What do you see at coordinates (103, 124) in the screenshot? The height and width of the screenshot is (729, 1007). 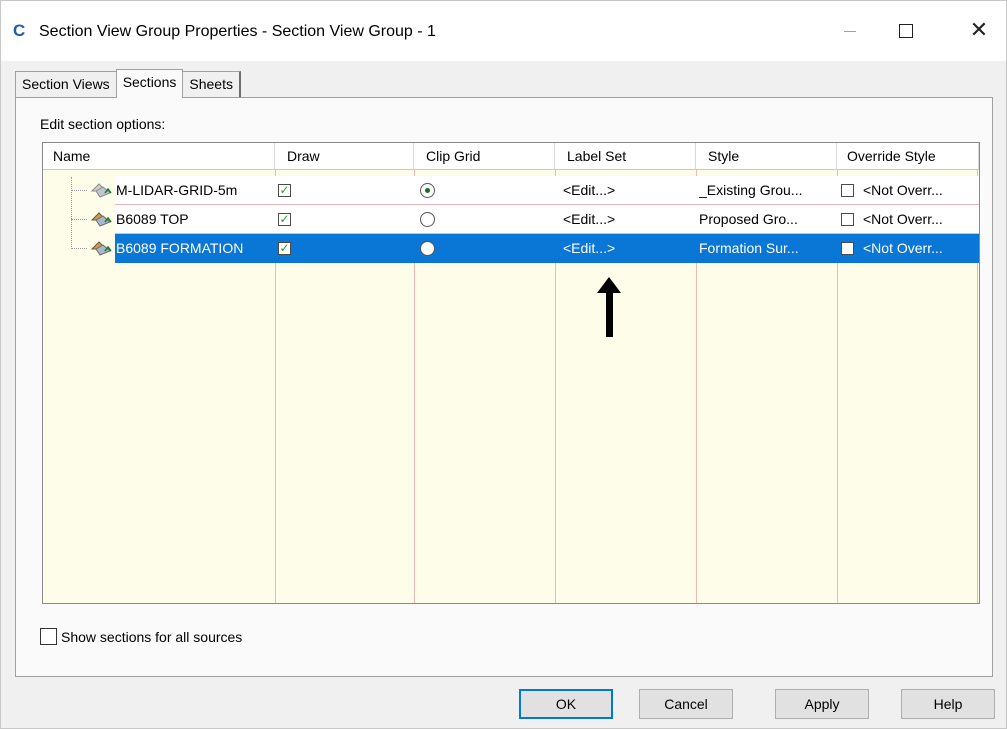 I see `edit-section-options-label: Edit section options:` at bounding box center [103, 124].